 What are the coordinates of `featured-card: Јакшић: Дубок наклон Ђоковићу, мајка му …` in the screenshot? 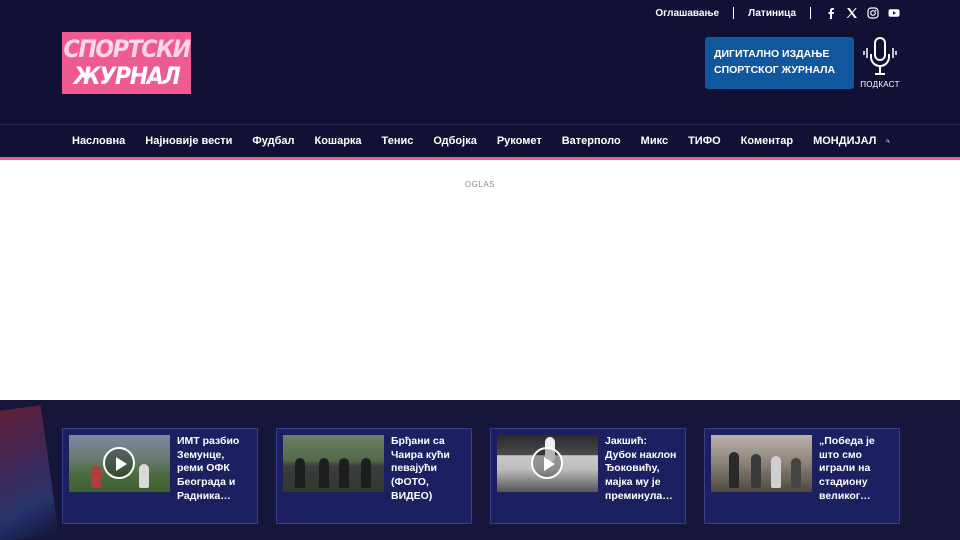 It's located at (588, 476).